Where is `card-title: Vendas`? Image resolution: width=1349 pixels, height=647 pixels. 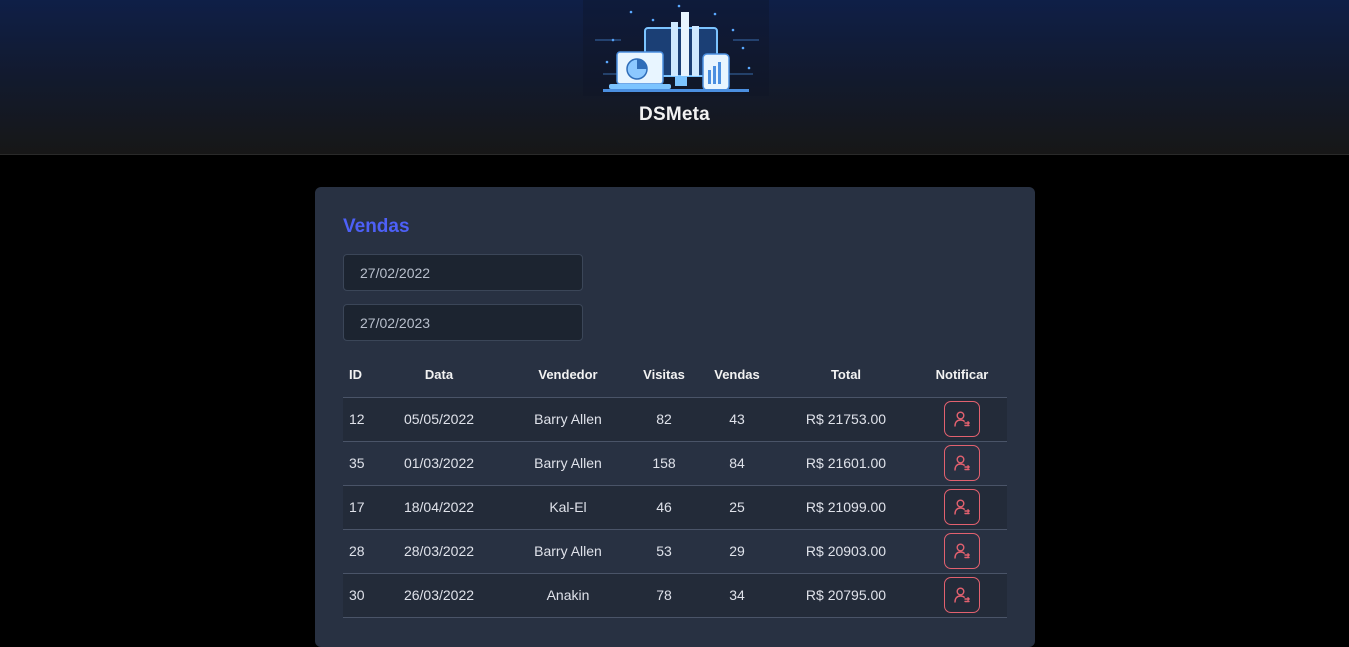 card-title: Vendas is located at coordinates (376, 226).